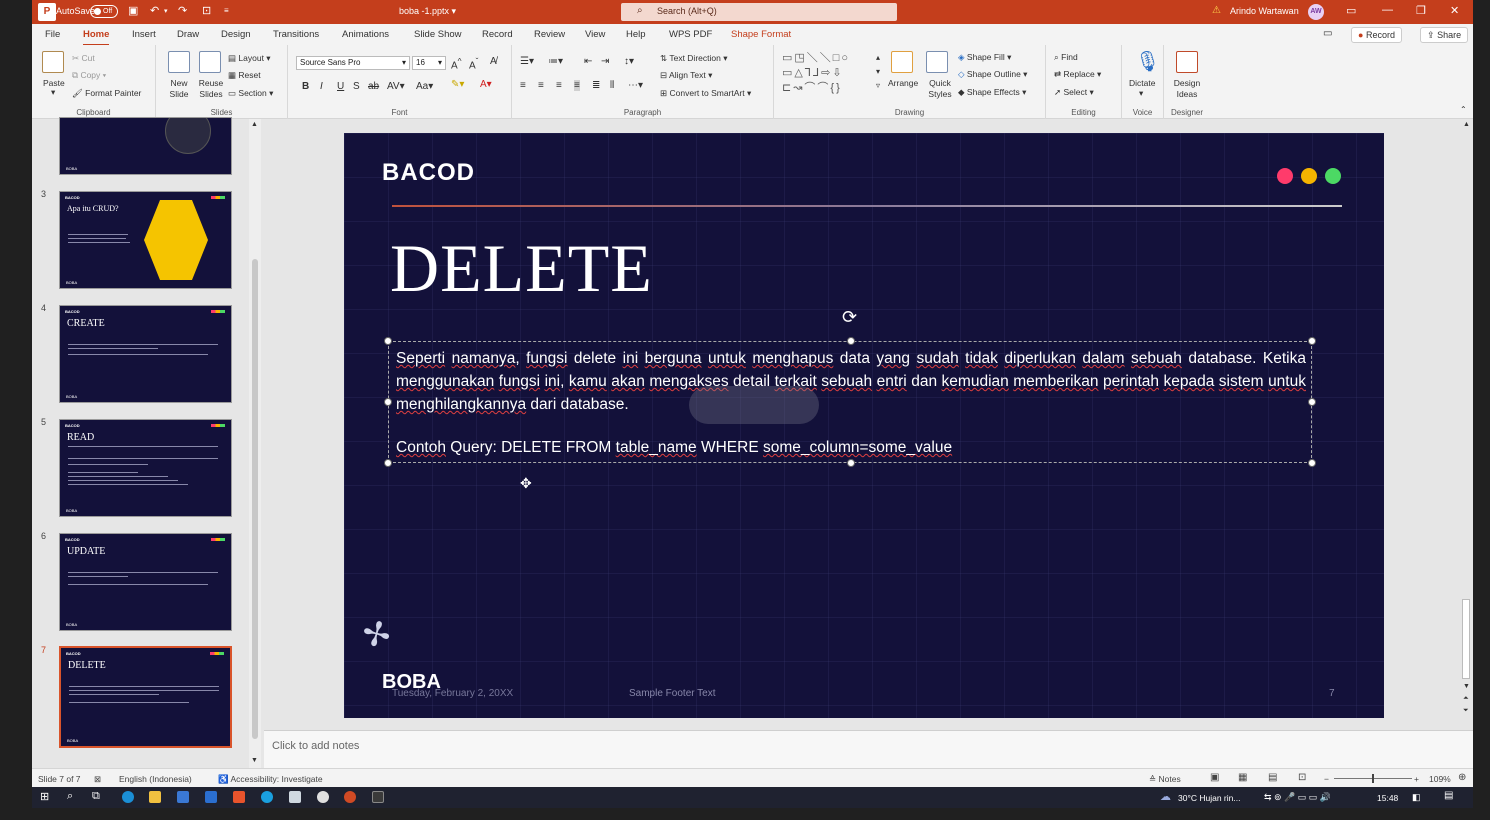 Image resolution: width=1490 pixels, height=820 pixels. What do you see at coordinates (523, 85) in the screenshot?
I see `align-left-icon: ≡` at bounding box center [523, 85].